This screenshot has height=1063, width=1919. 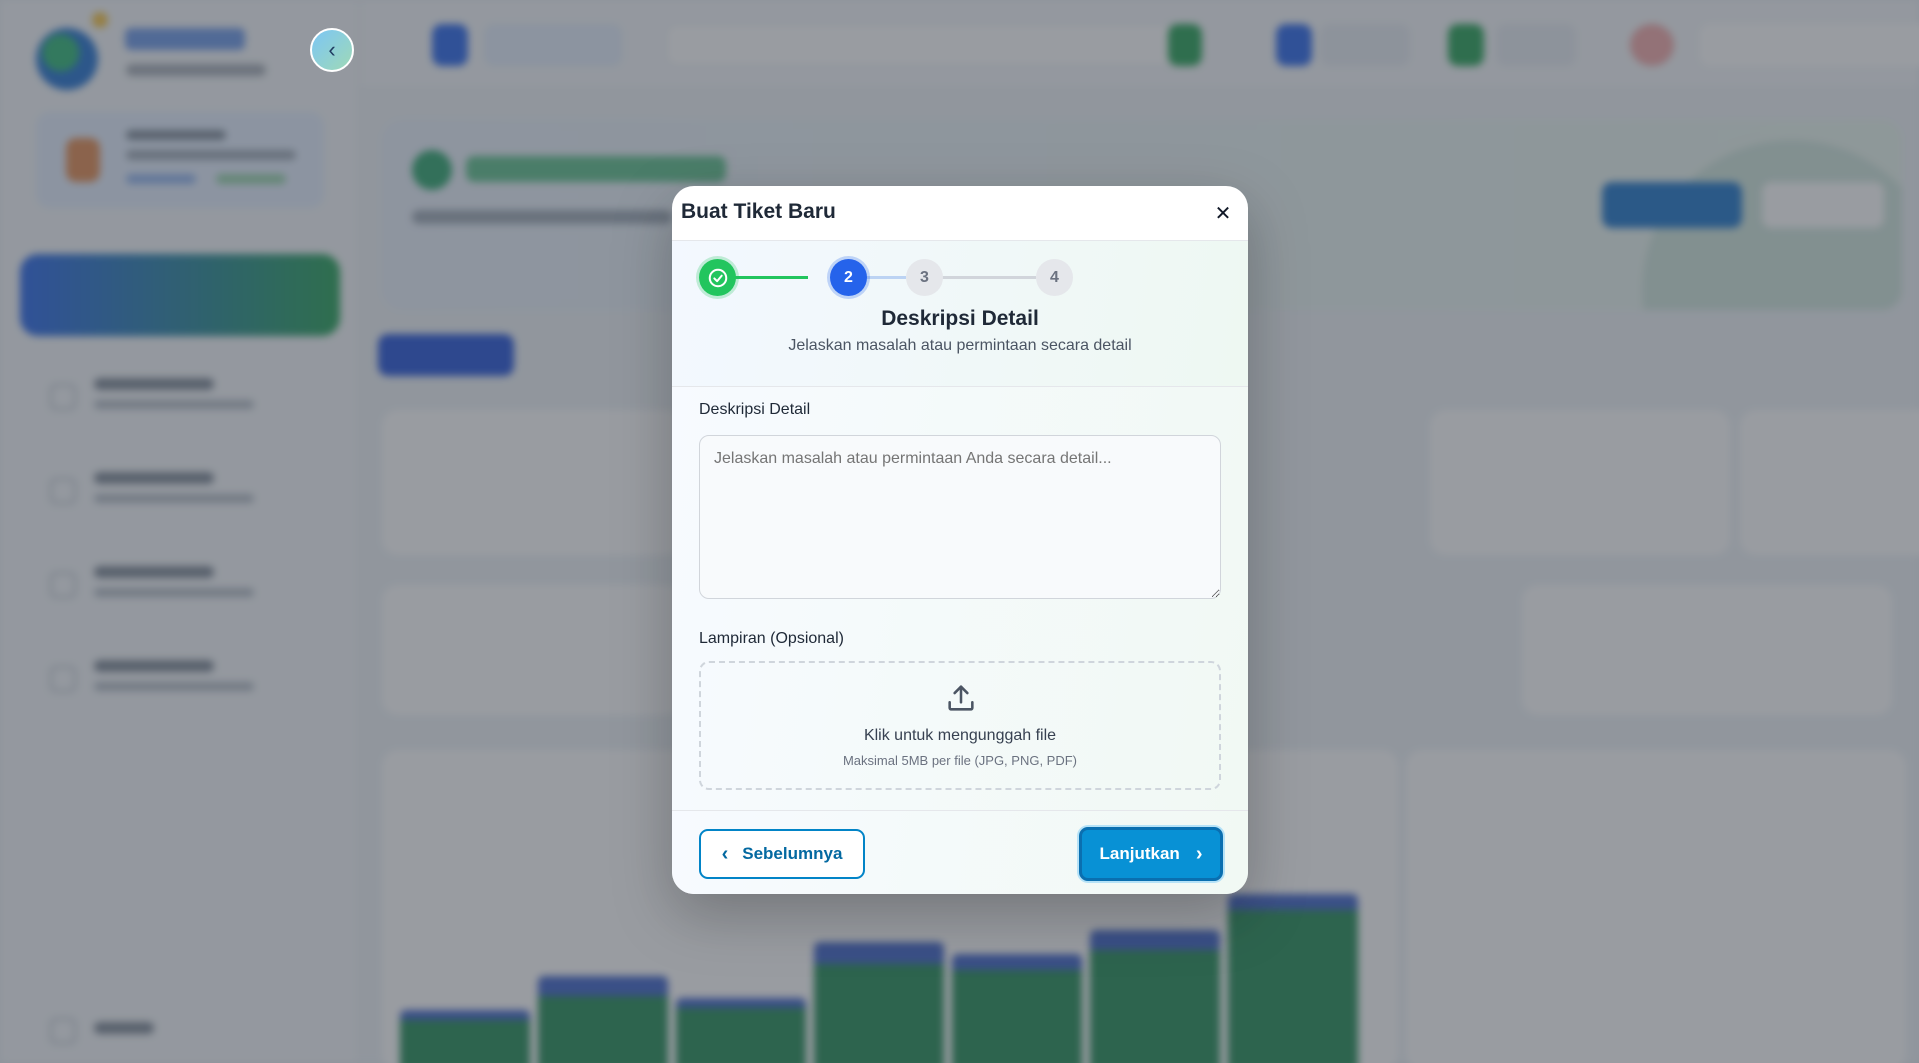 I want to click on step-4: 4, so click(x=1054, y=277).